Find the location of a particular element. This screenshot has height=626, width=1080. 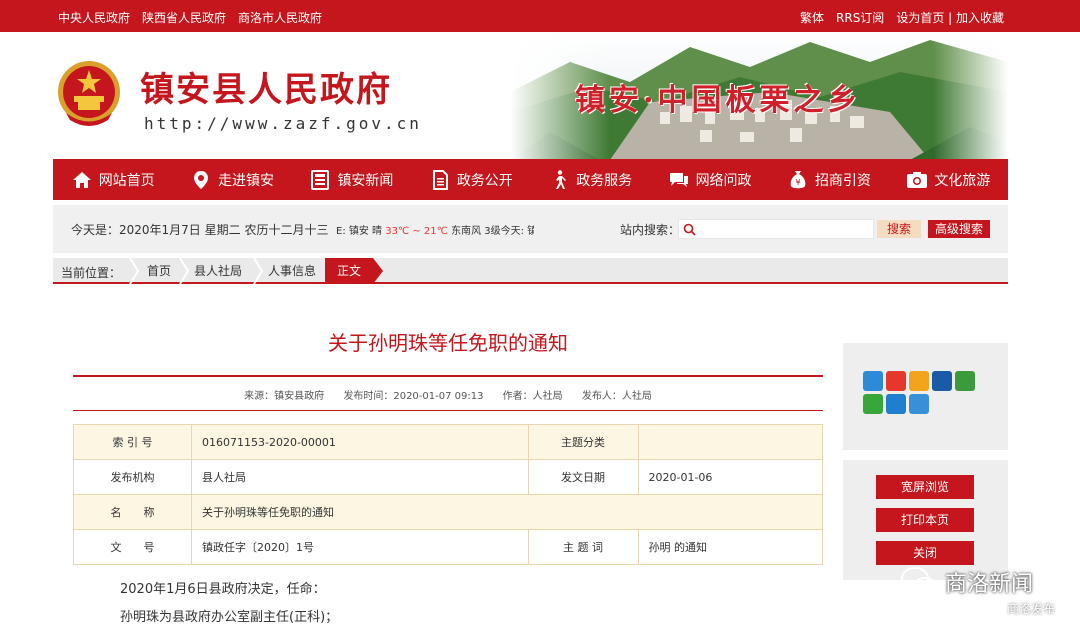

weather-temperature: 33℃ ~ 21℃ is located at coordinates (416, 231).